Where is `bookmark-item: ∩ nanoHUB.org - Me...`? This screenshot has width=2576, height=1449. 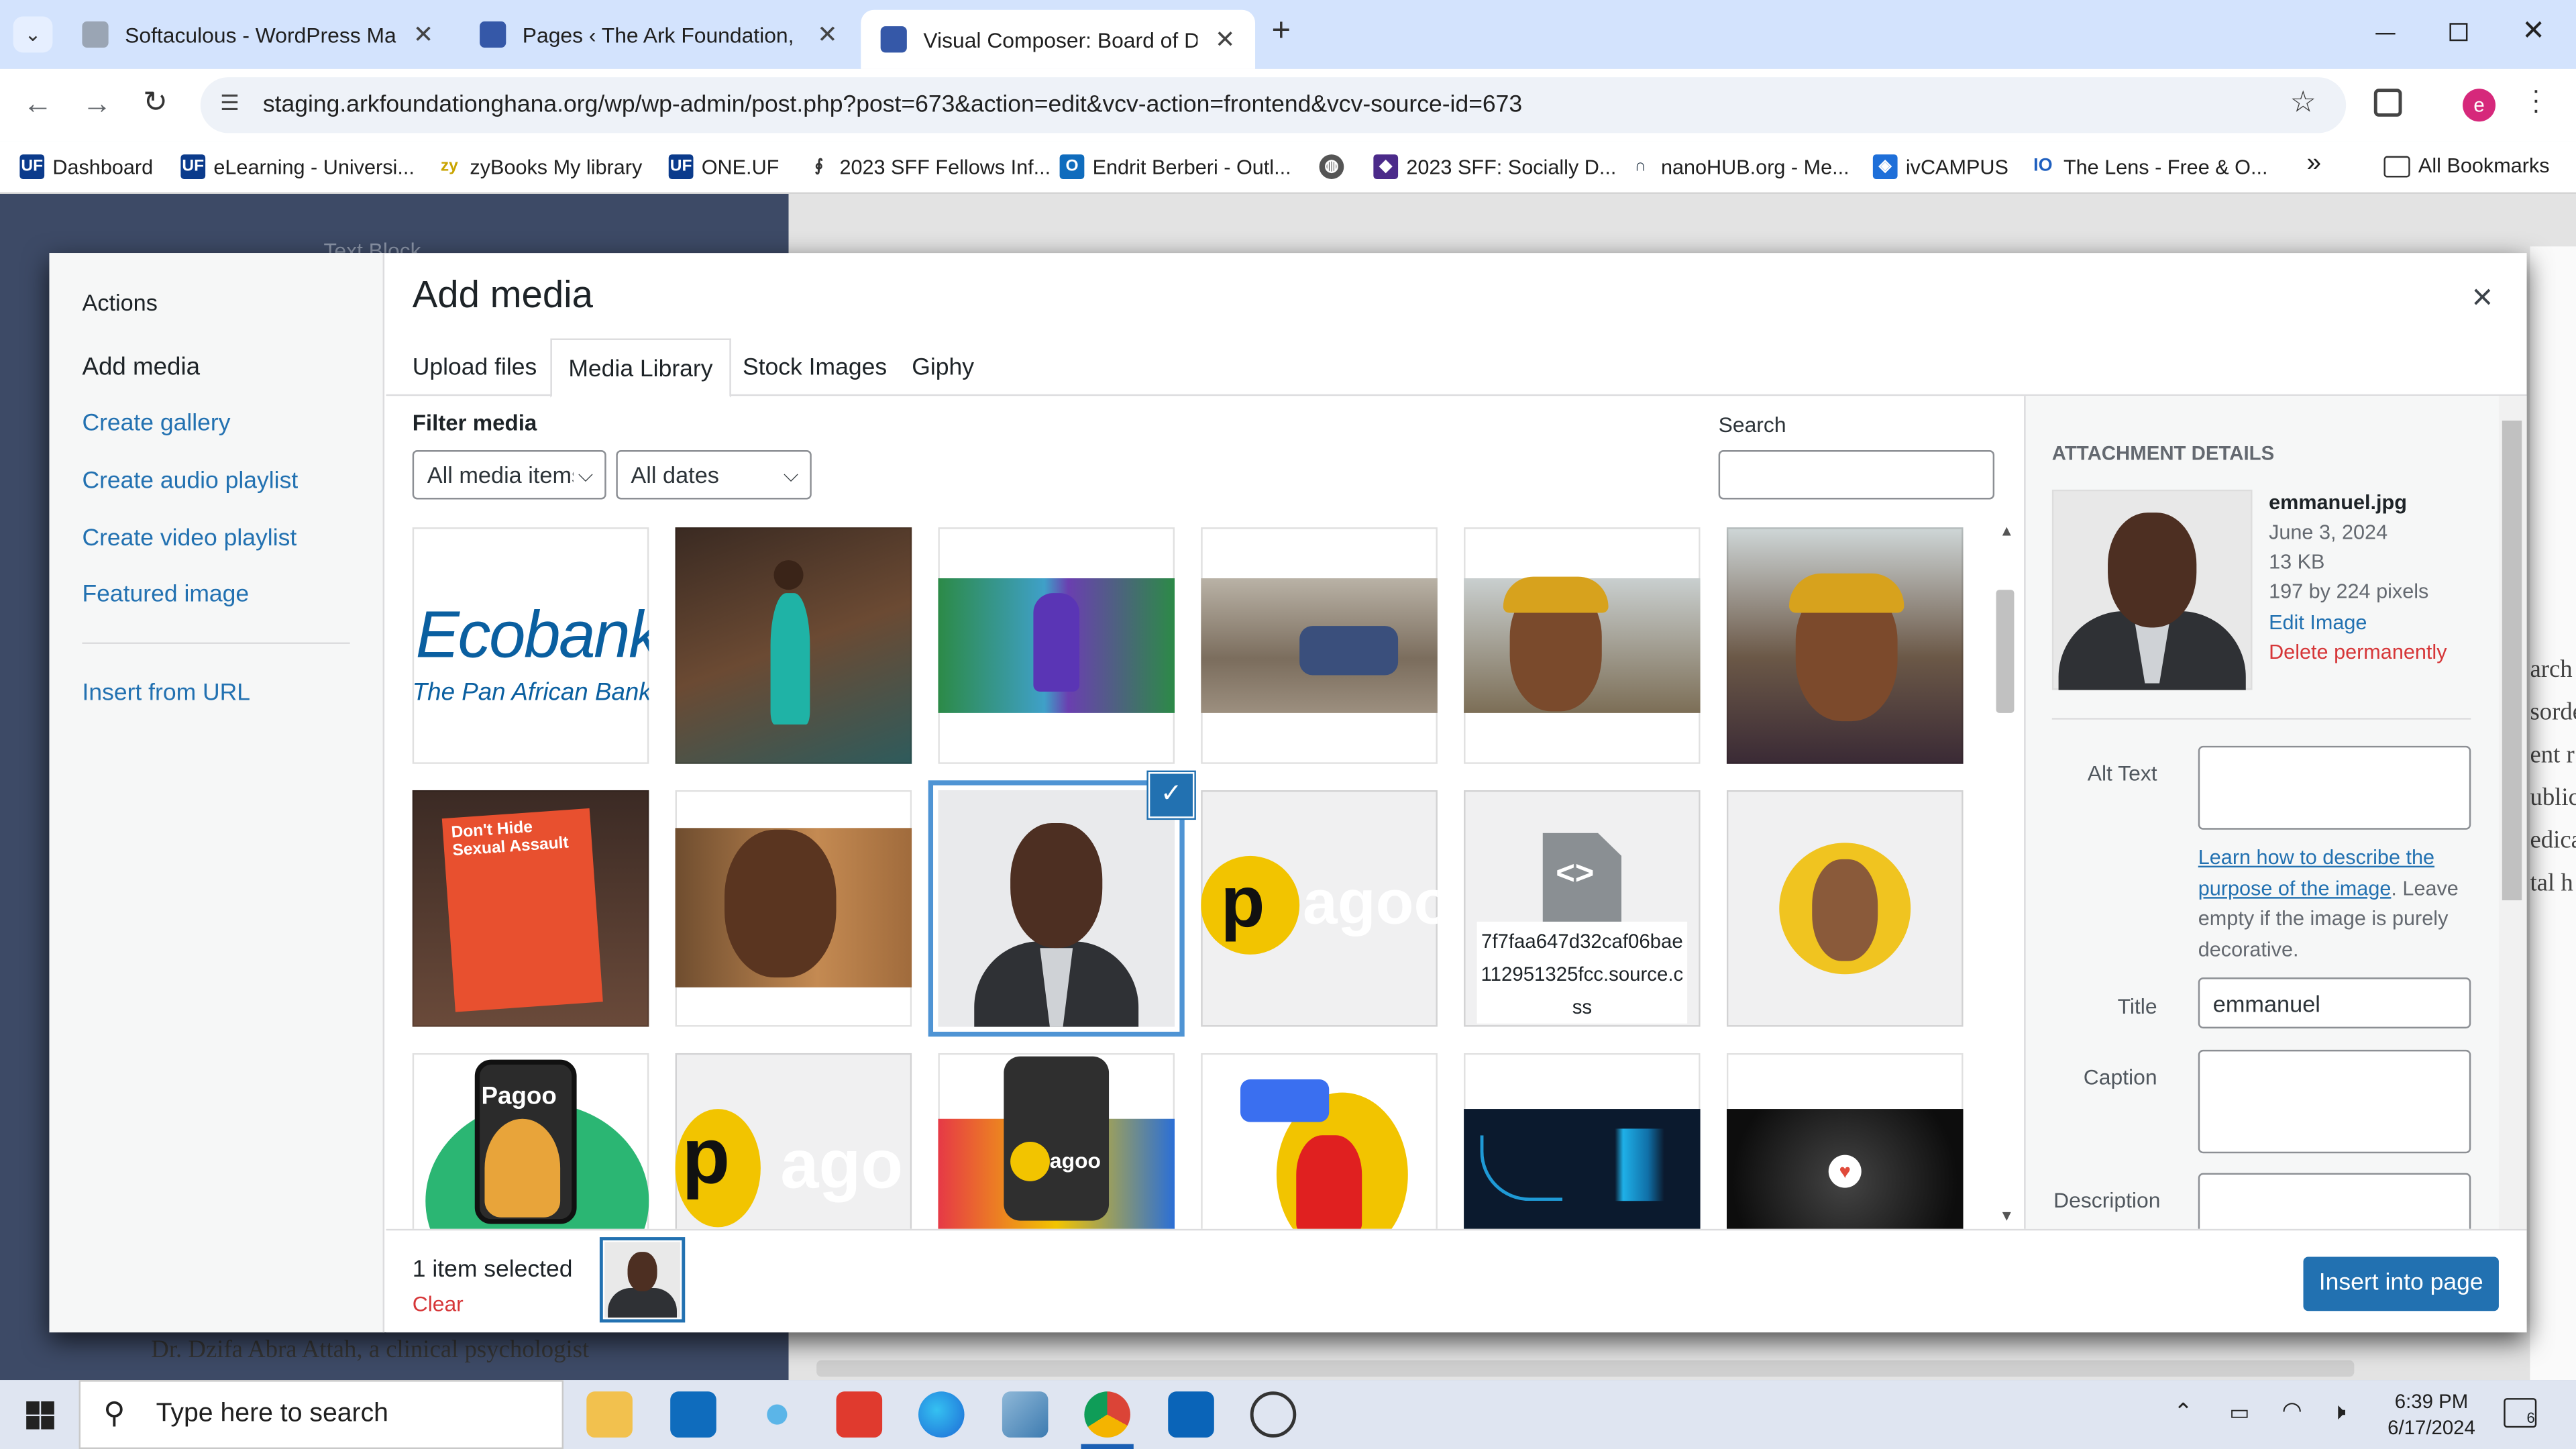 bookmark-item: ∩ nanoHUB.org - Me... is located at coordinates (1738, 166).